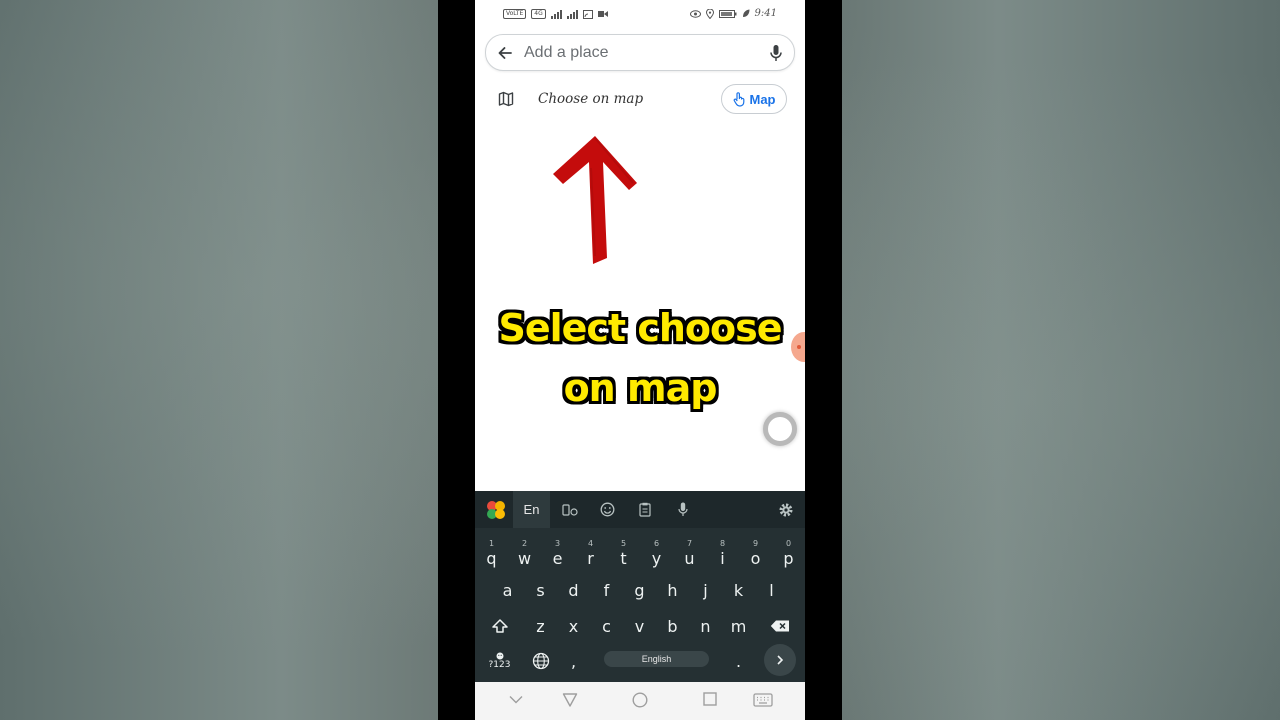 The image size is (1280, 720). I want to click on key-c: c, so click(606, 626).